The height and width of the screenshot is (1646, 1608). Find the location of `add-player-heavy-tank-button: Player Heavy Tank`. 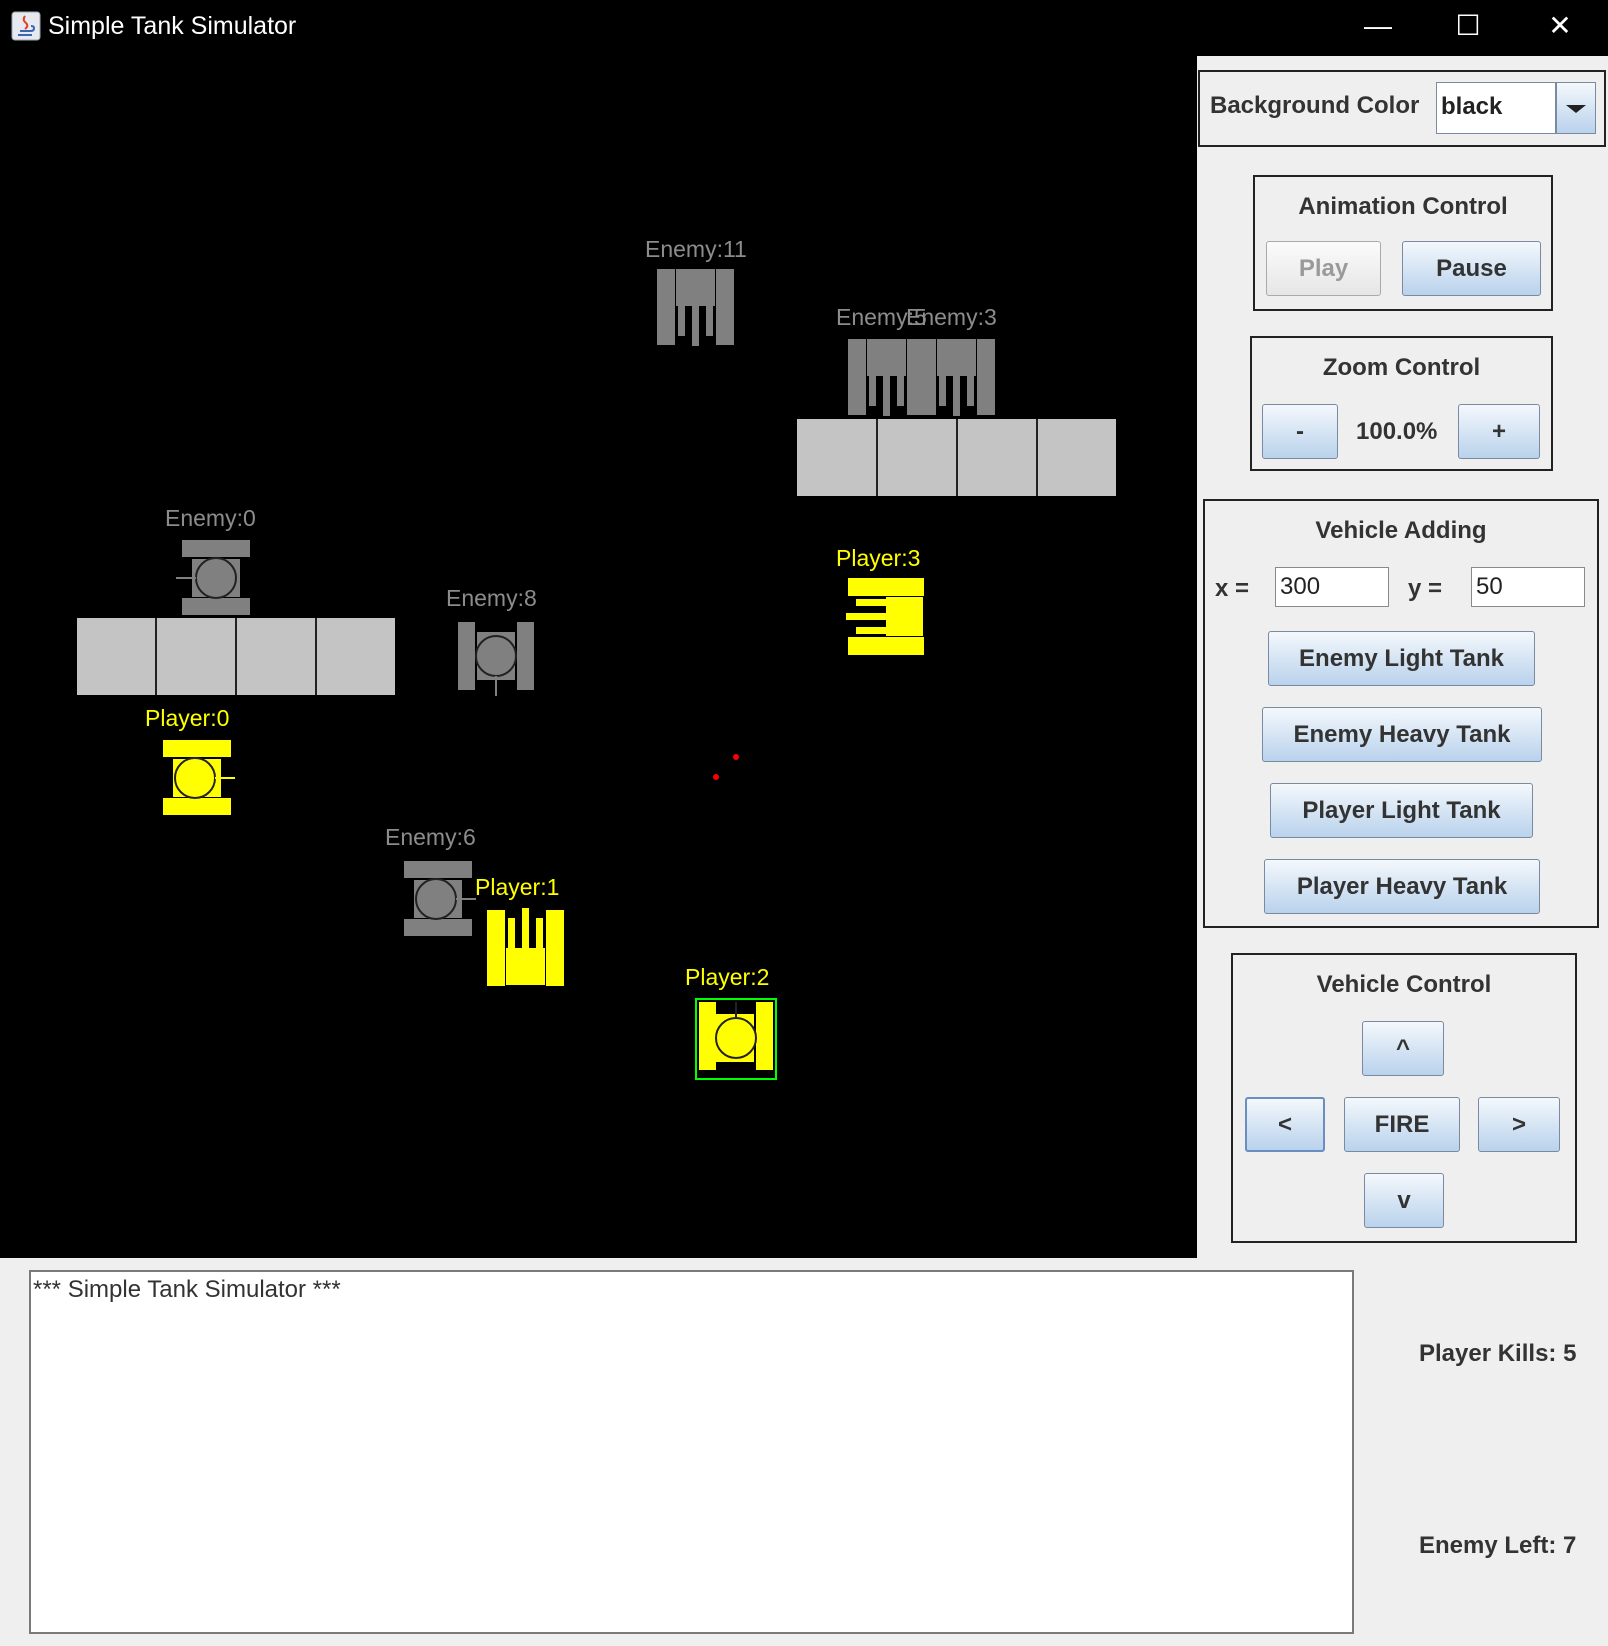

add-player-heavy-tank-button: Player Heavy Tank is located at coordinates (1402, 886).